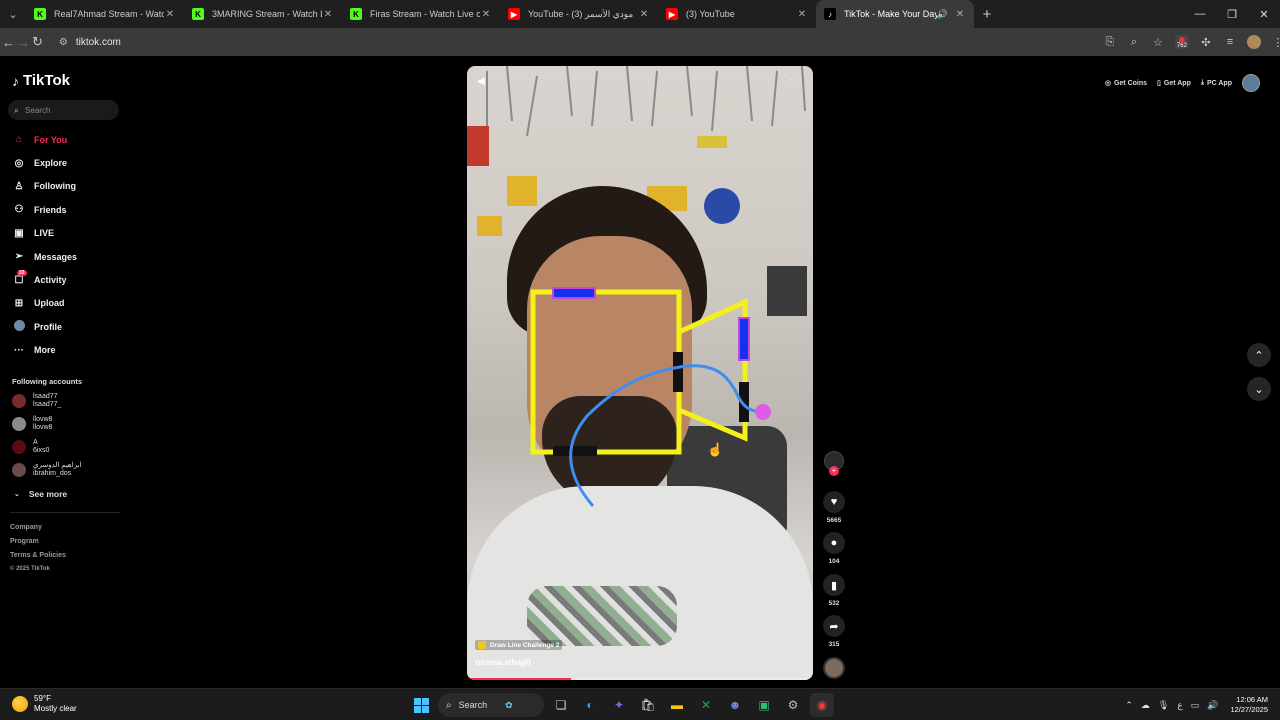 Image resolution: width=1280 pixels, height=720 pixels. What do you see at coordinates (44, 704) in the screenshot?
I see `weather-widget: 59°F Mostly clear` at bounding box center [44, 704].